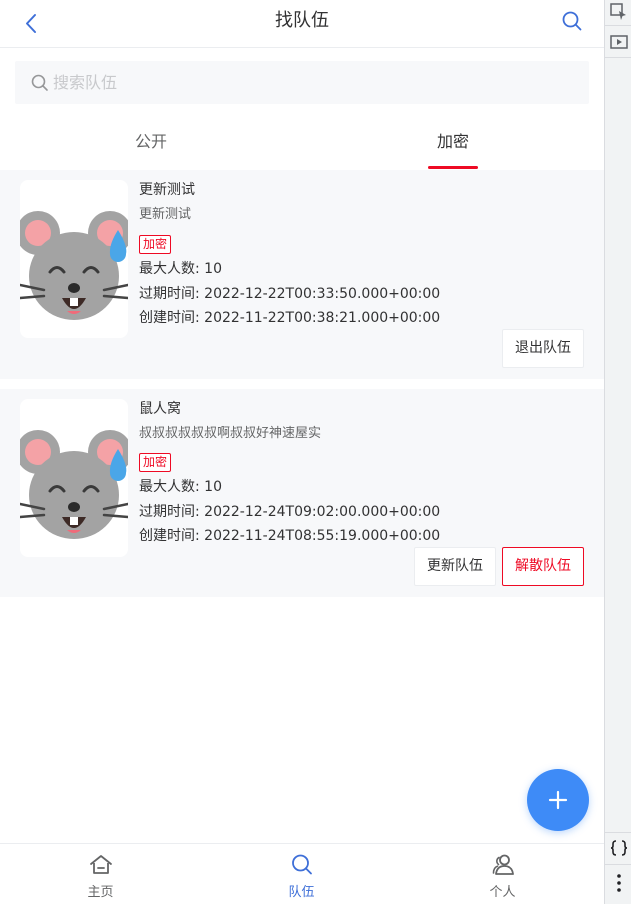  What do you see at coordinates (165, 214) in the screenshot?
I see `team-description: 更新测试` at bounding box center [165, 214].